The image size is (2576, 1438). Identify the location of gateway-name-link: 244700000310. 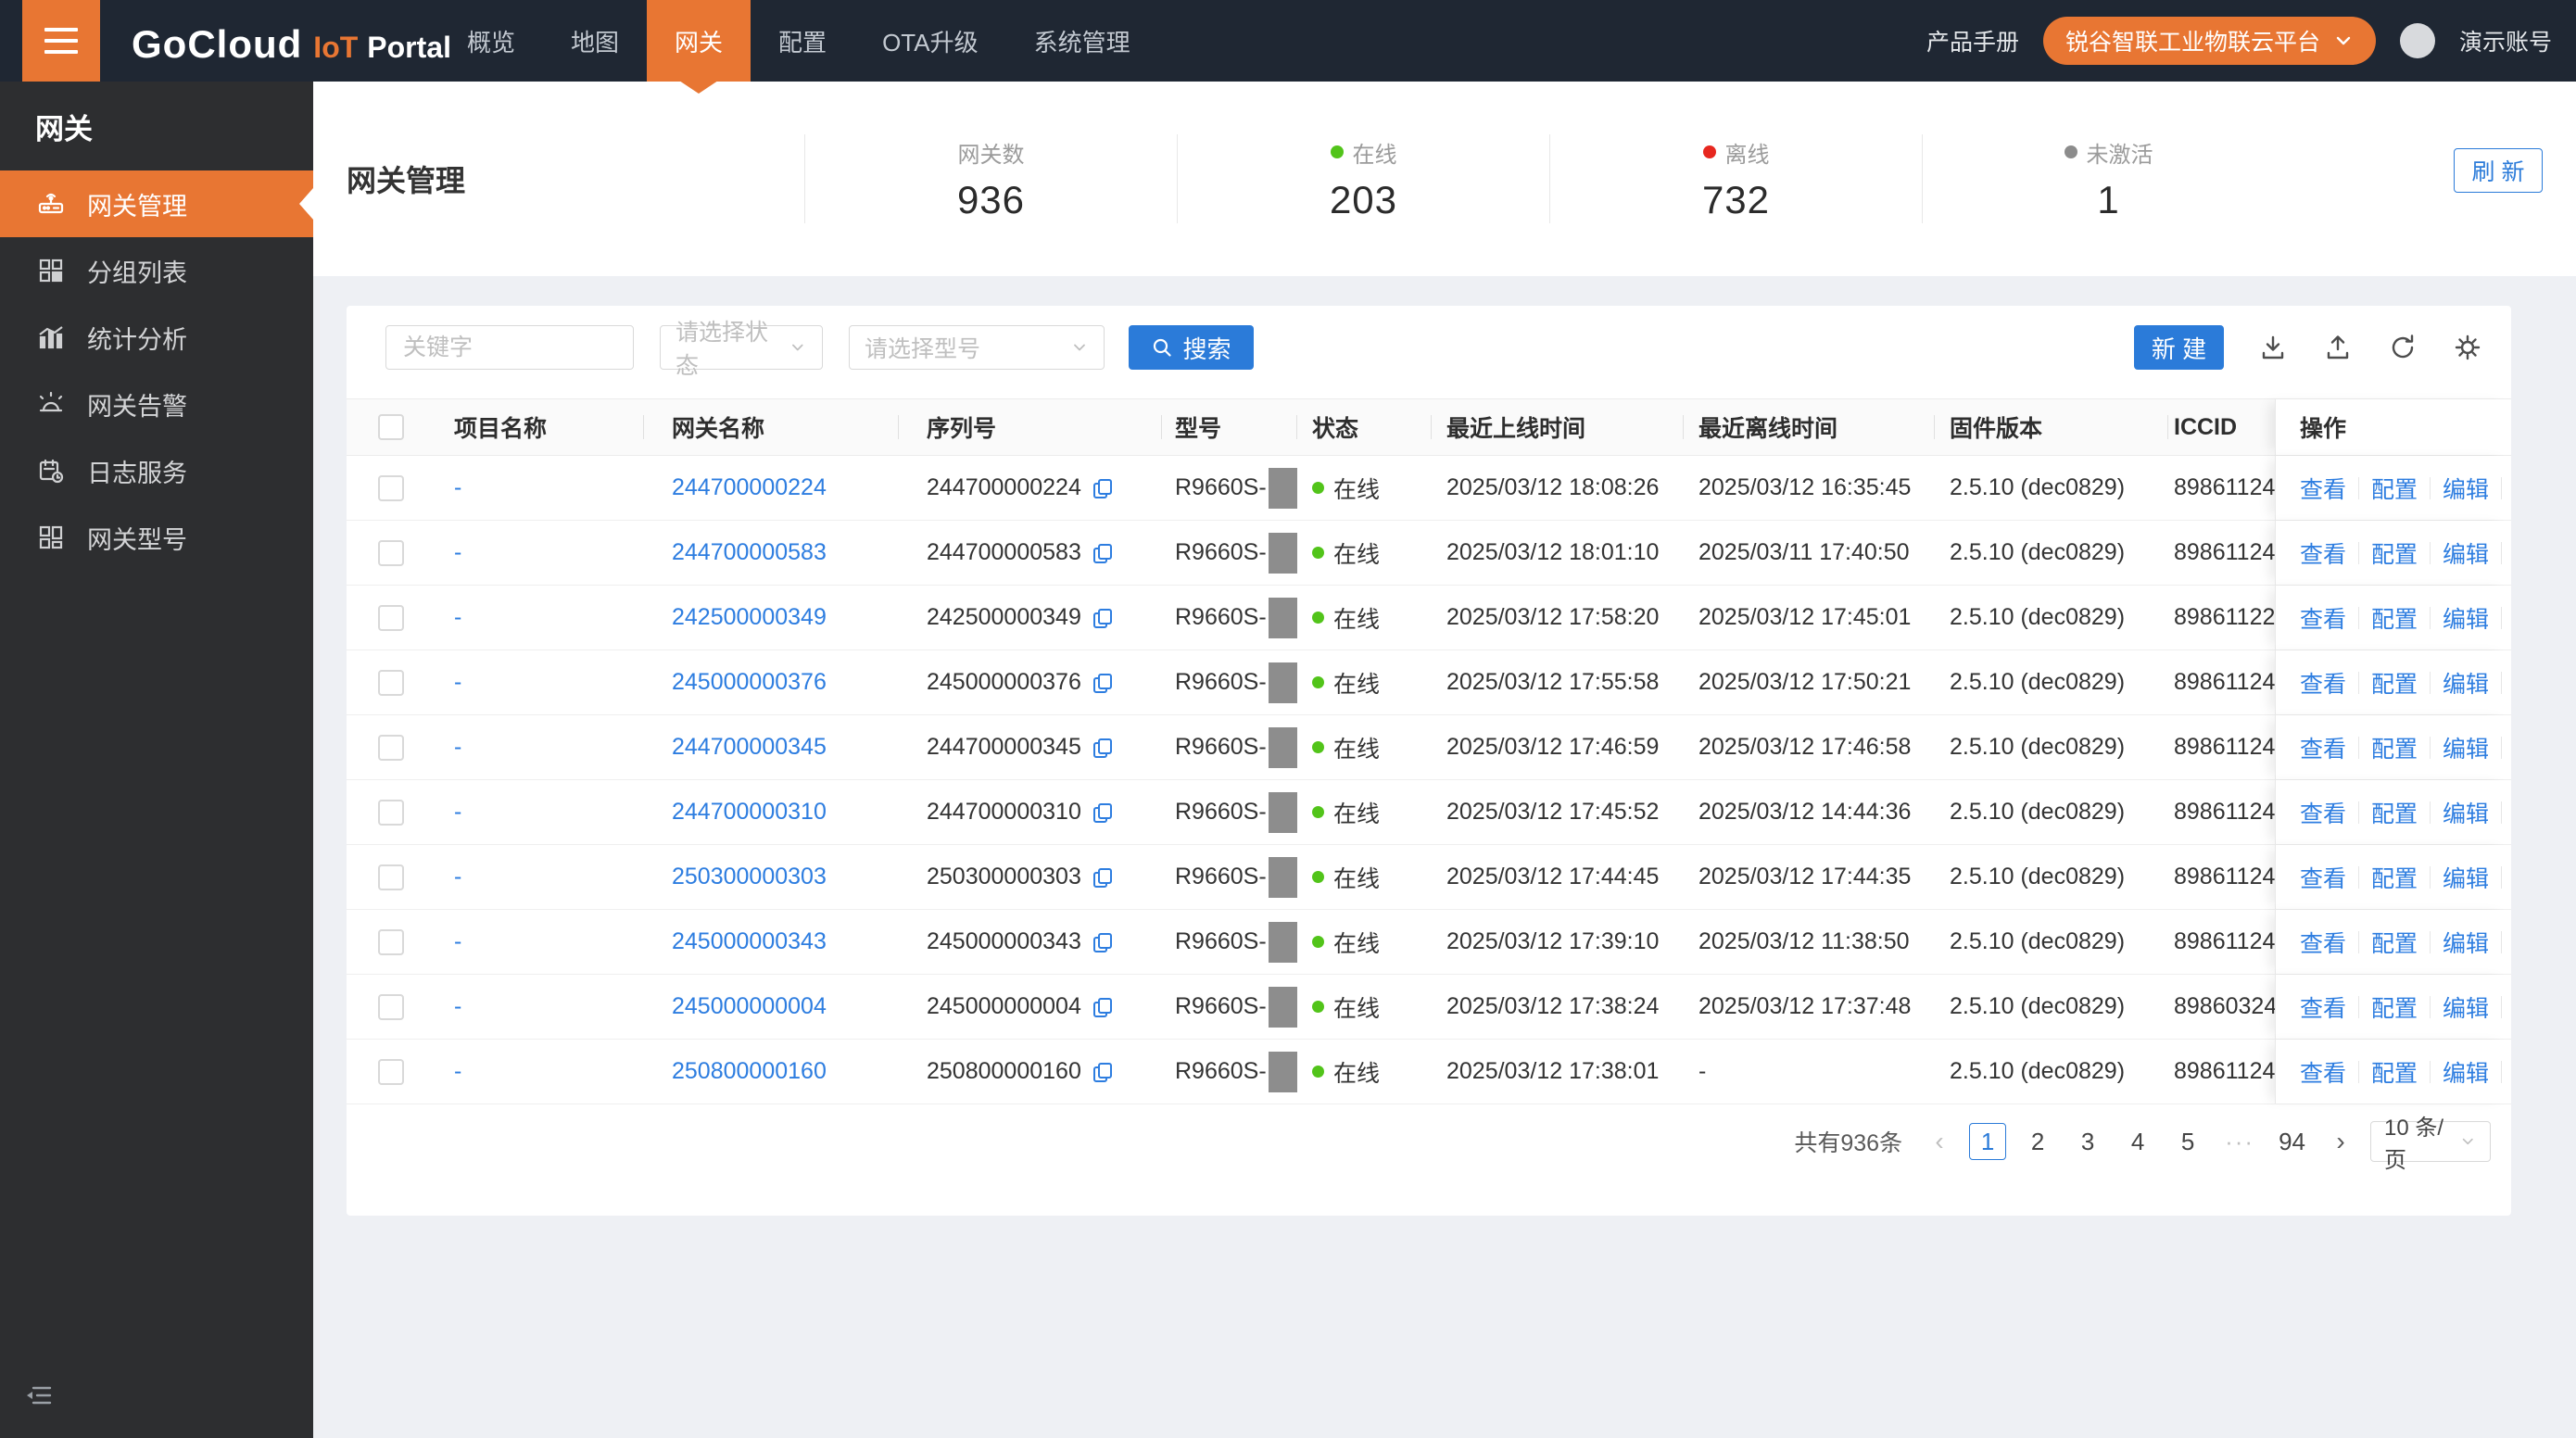
(750, 812).